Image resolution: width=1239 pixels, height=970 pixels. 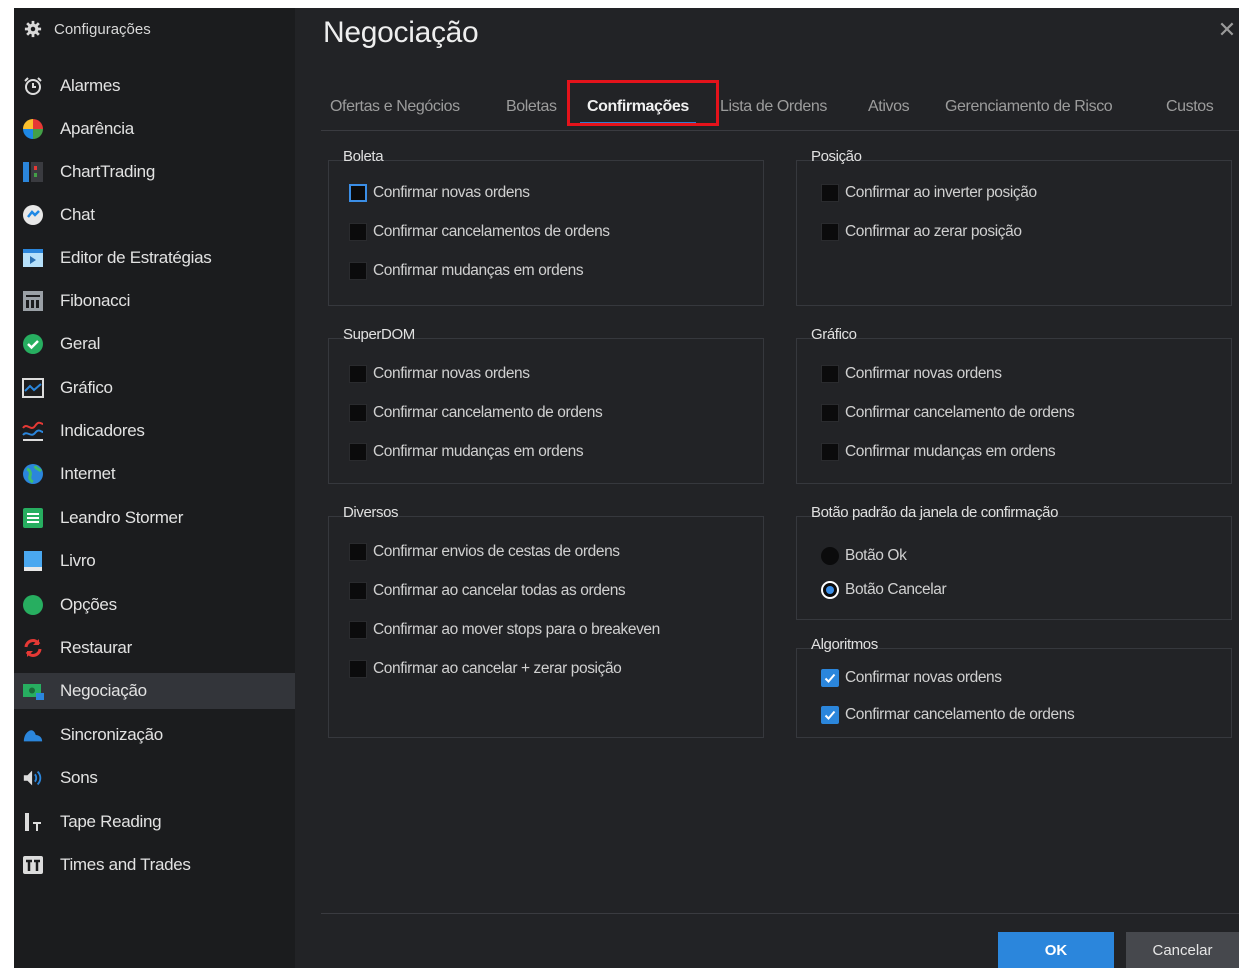 I want to click on sidebar-item-times-and-trades: Times and Trades, so click(x=154, y=865).